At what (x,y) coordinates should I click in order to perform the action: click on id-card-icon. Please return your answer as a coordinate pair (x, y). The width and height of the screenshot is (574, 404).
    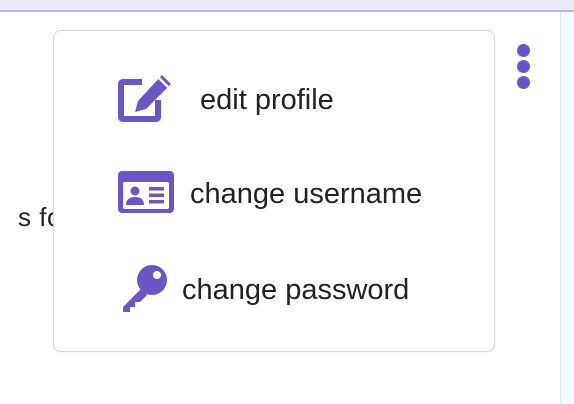
    Looking at the image, I should click on (146, 194).